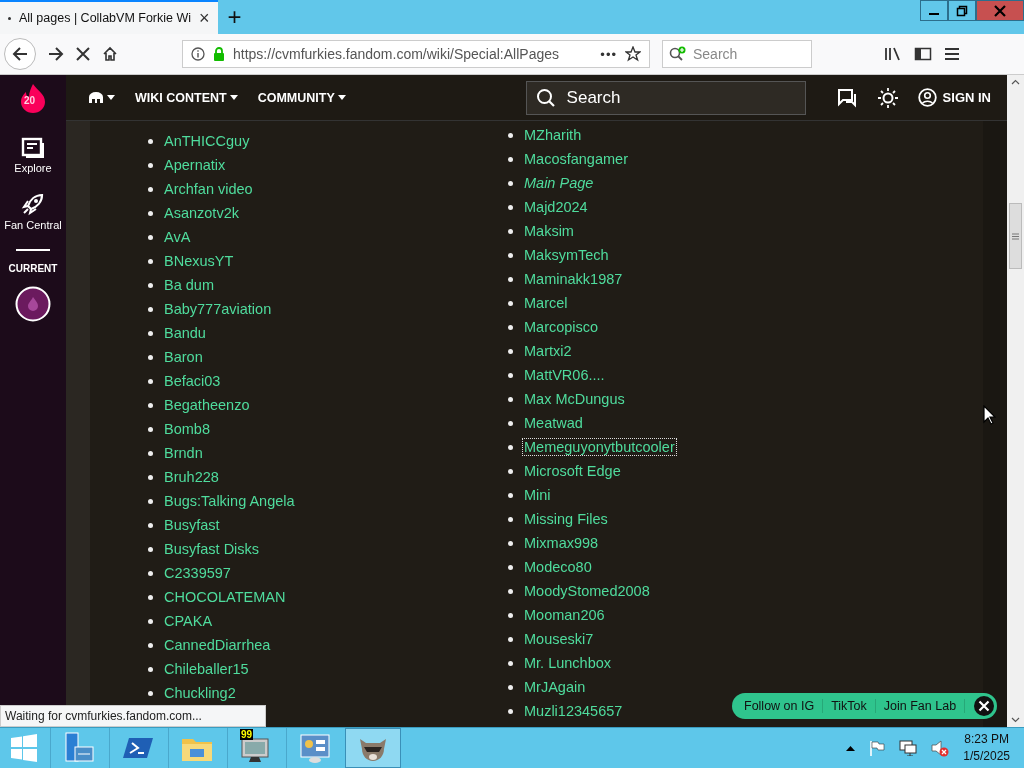 This screenshot has width=1024, height=768. What do you see at coordinates (206, 669) in the screenshot?
I see `page-link: Chileballer15` at bounding box center [206, 669].